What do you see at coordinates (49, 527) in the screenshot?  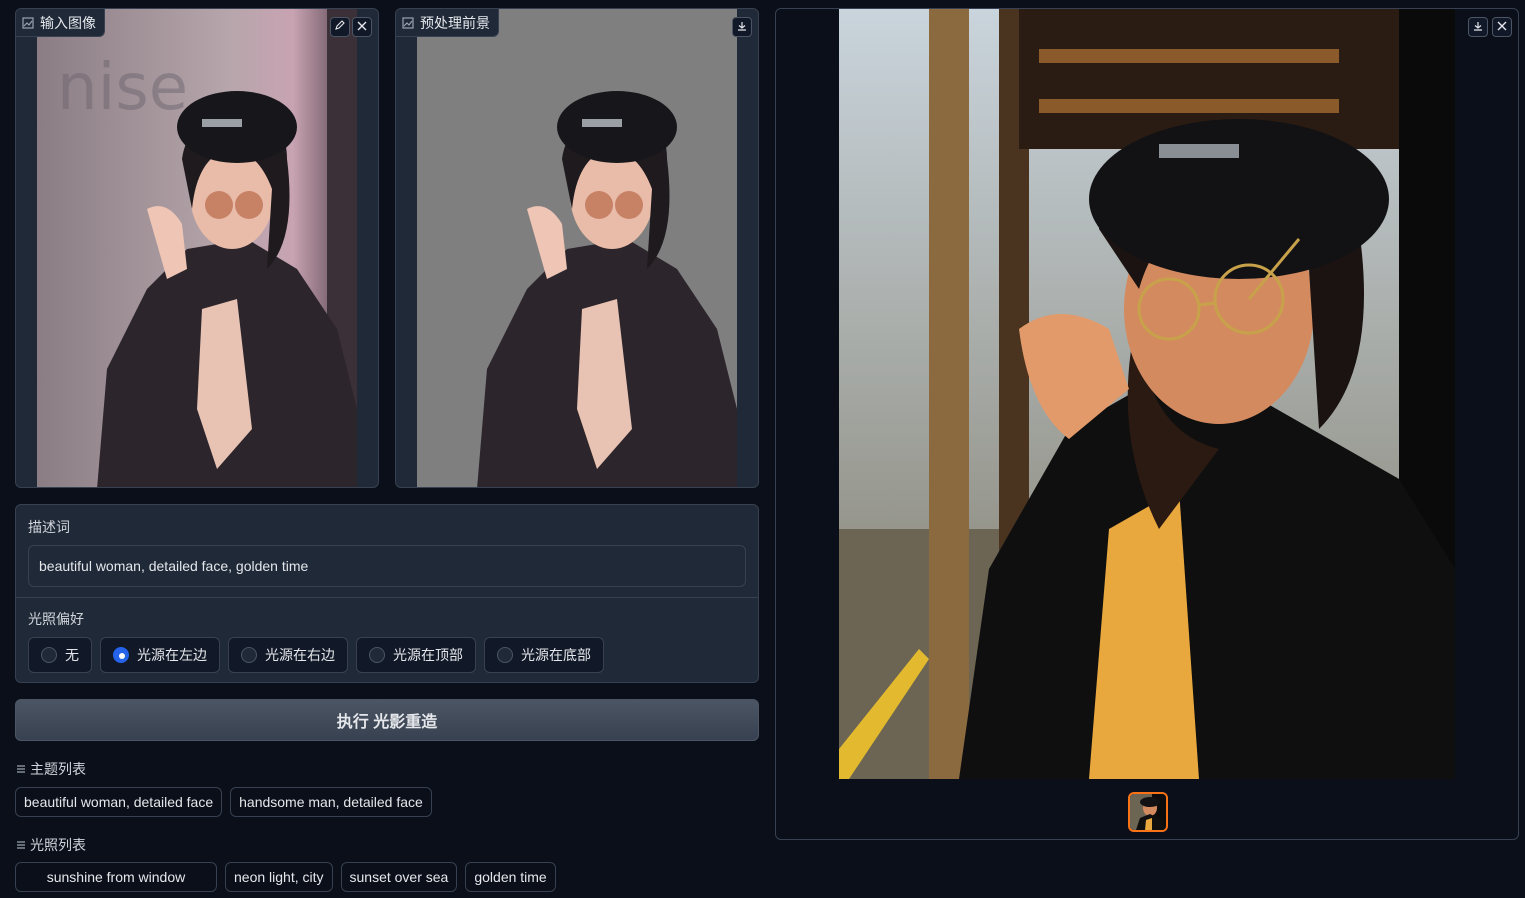 I see `prompt-label: 描述词` at bounding box center [49, 527].